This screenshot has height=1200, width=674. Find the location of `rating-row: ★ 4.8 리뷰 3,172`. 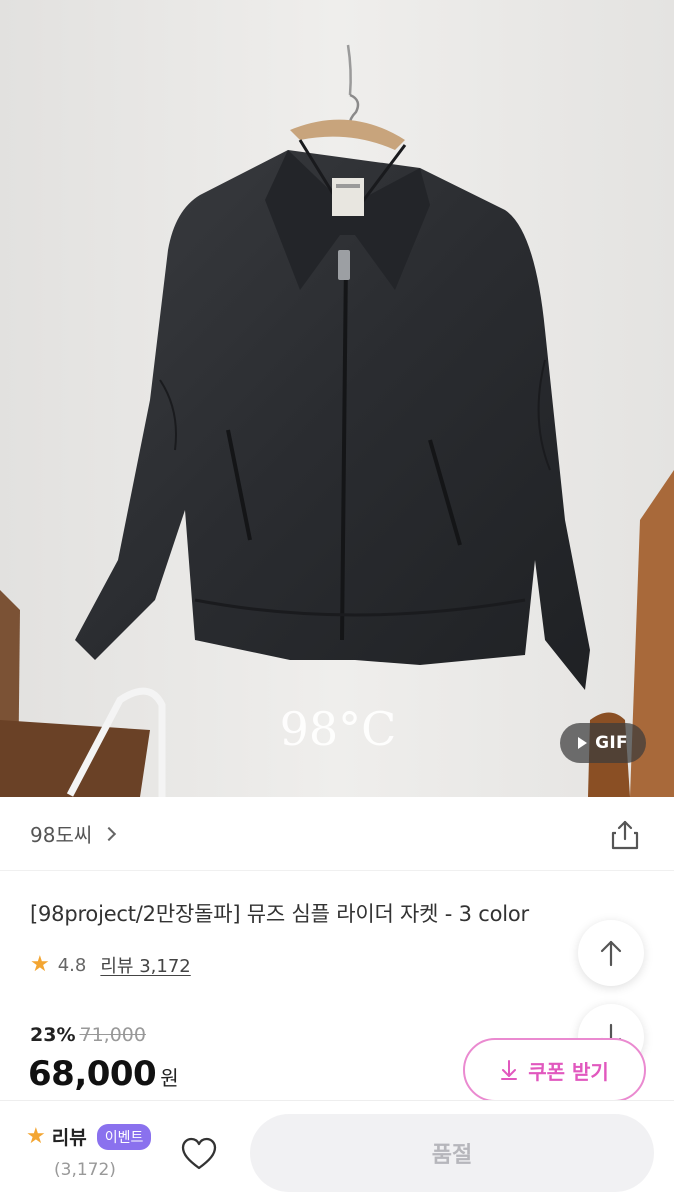

rating-row: ★ 4.8 리뷰 3,172 is located at coordinates (110, 965).